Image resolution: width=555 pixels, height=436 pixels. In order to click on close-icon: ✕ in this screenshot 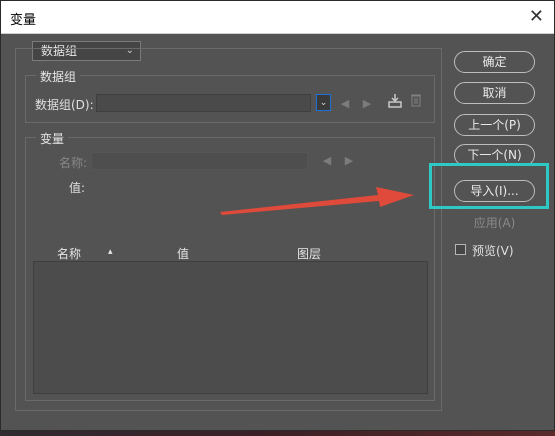, I will do `click(536, 16)`.